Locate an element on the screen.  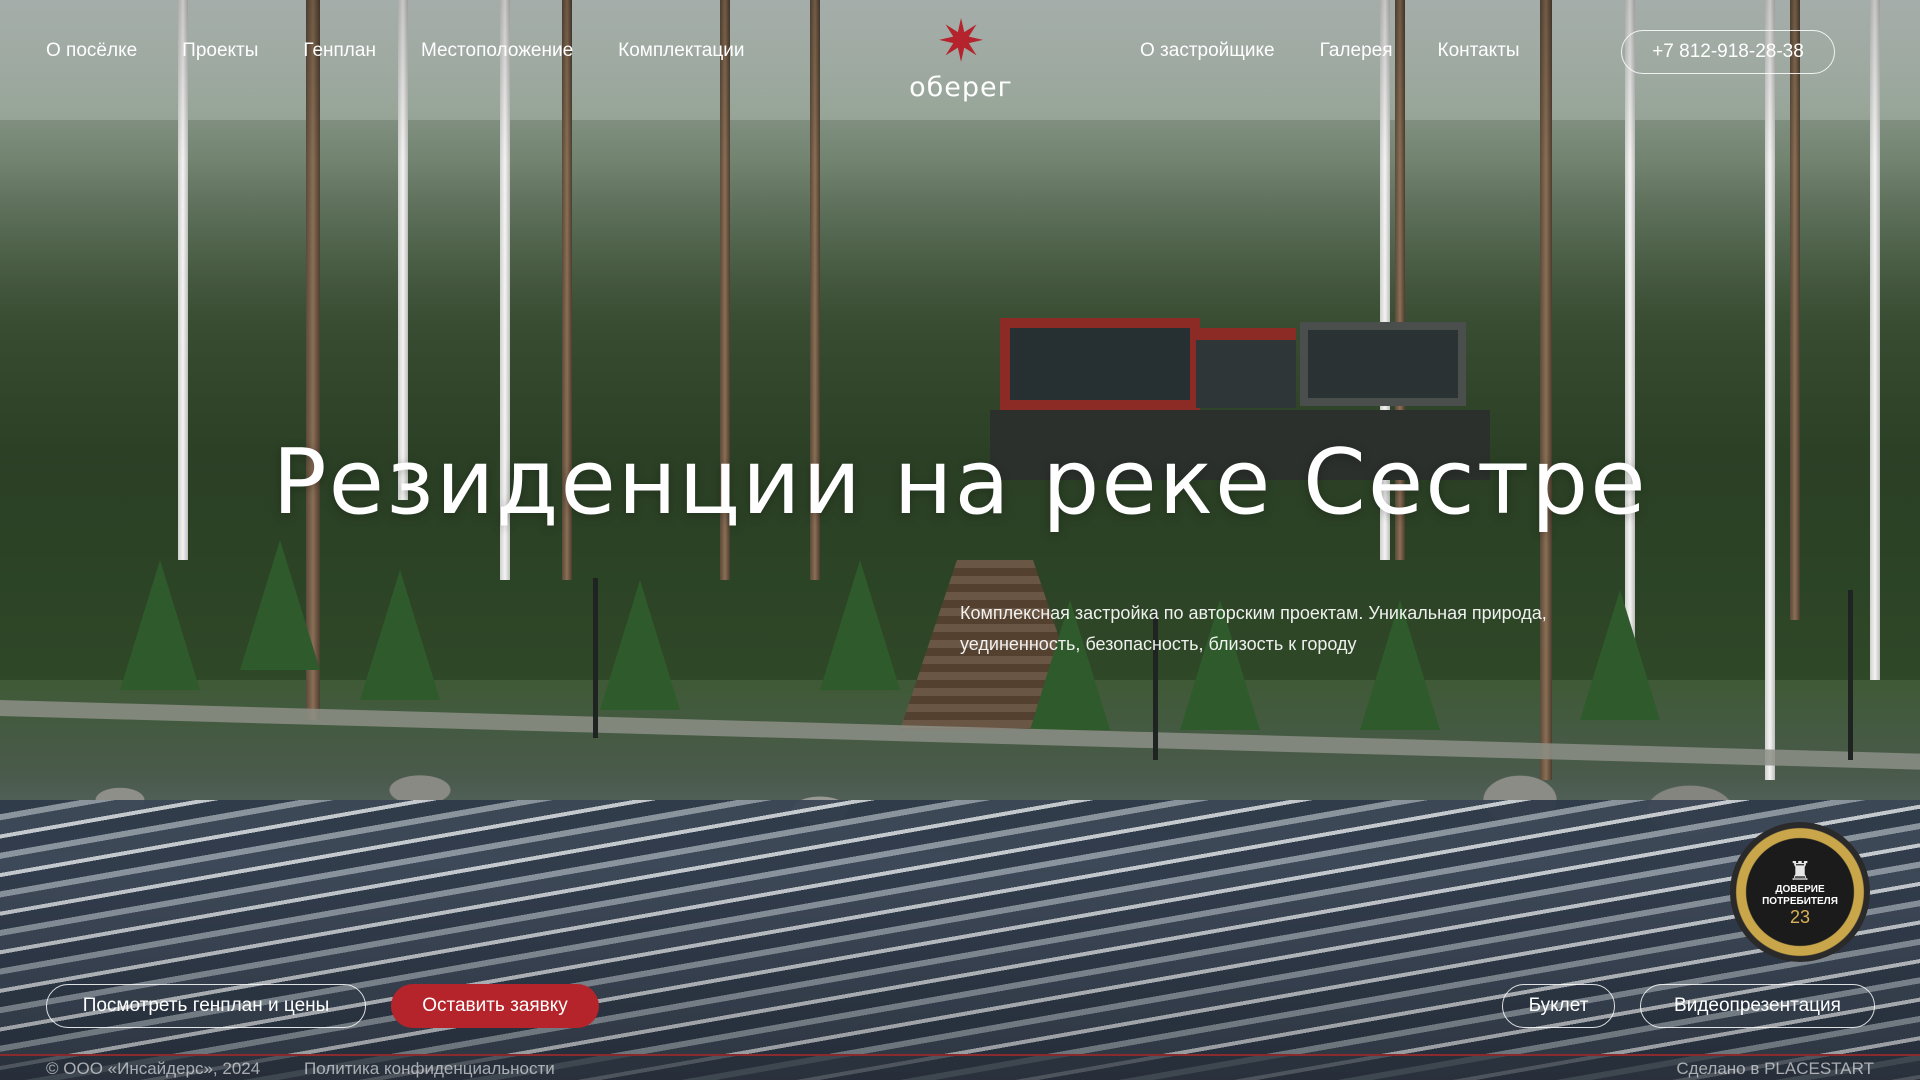
nav-link-contacts: Контакты is located at coordinates (1479, 51).